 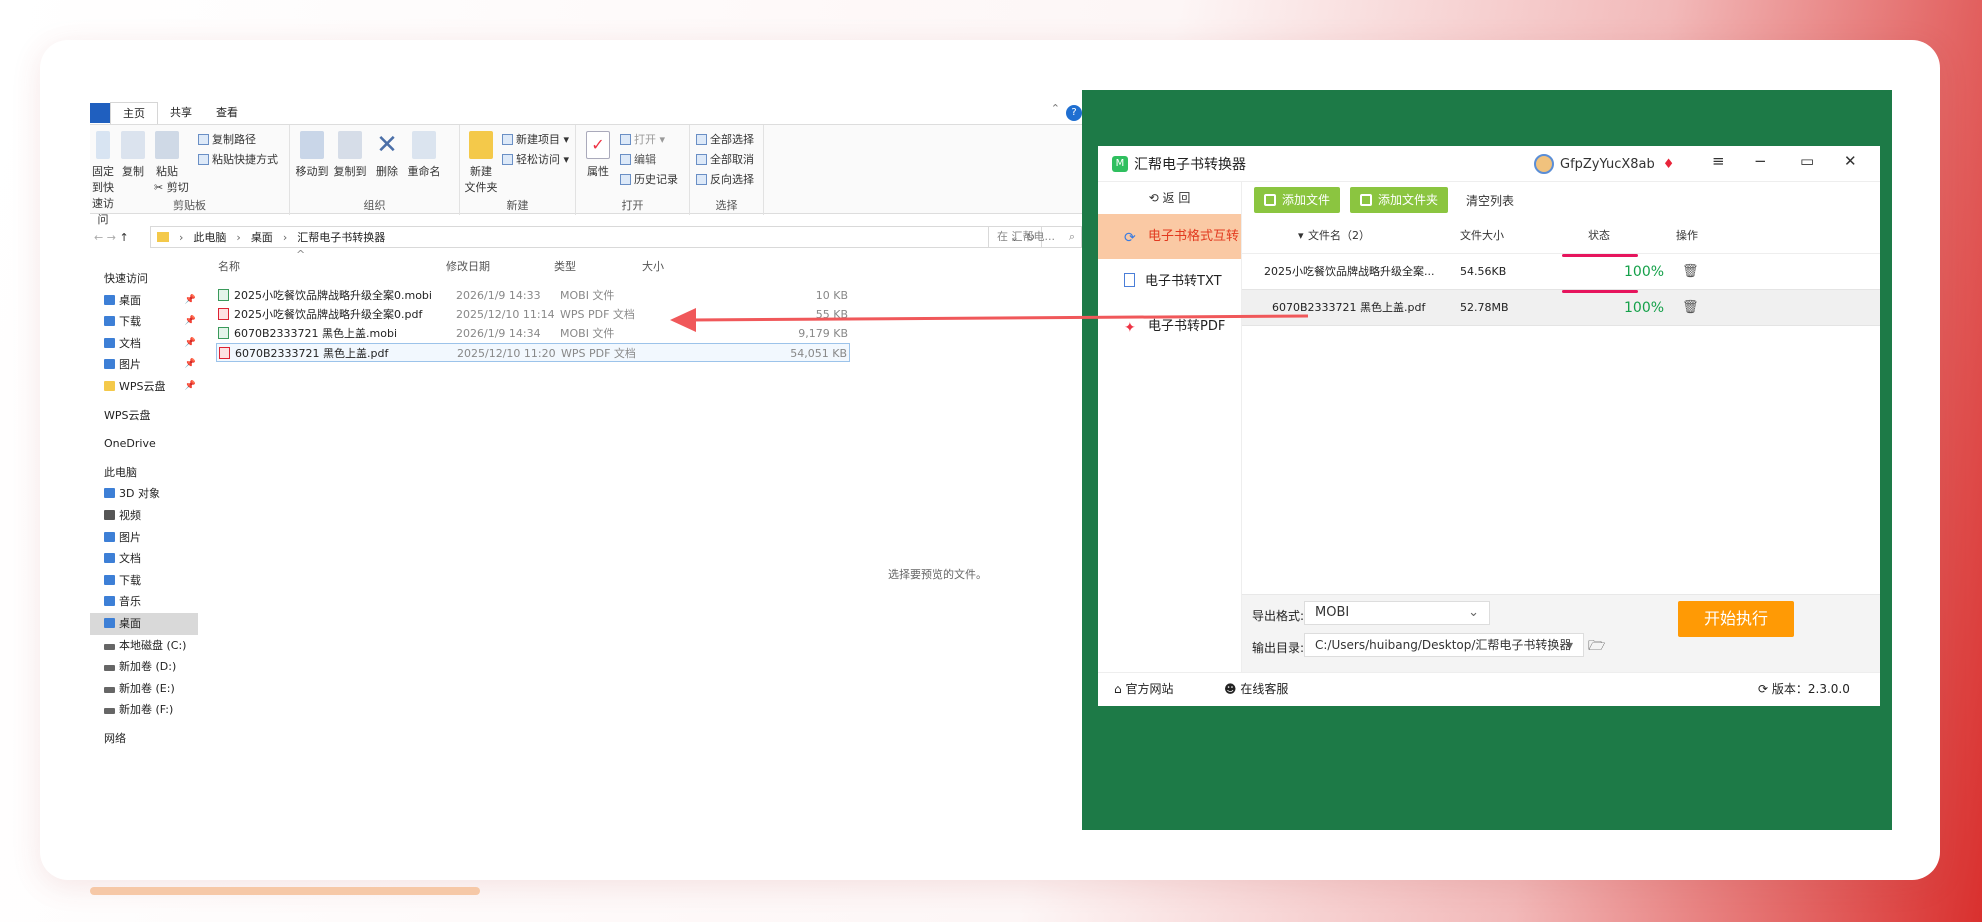 I want to click on nav-quick-access: 快速访问, so click(x=144, y=279).